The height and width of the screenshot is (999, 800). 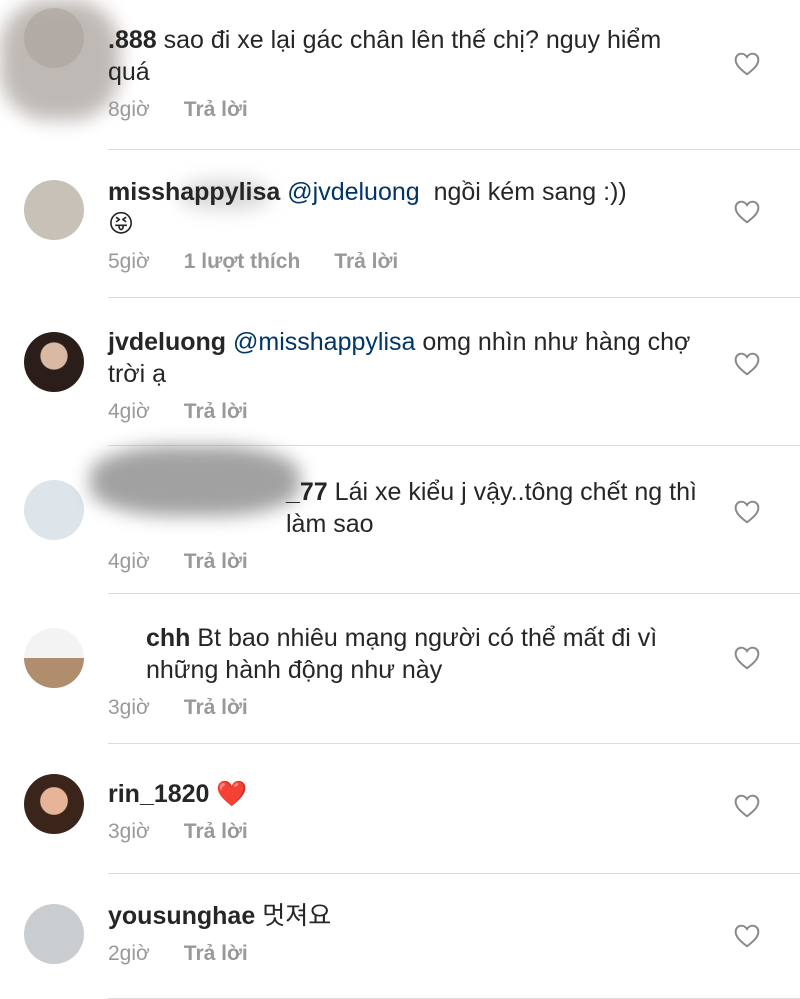 I want to click on username: yousunghae, so click(x=181, y=916).